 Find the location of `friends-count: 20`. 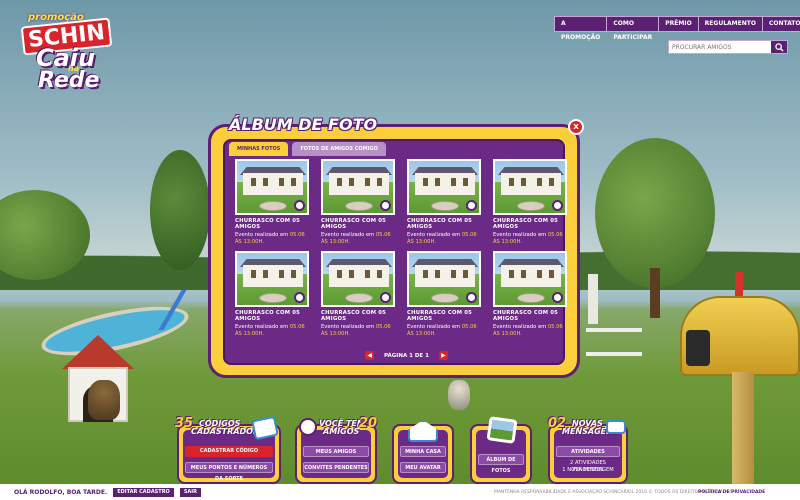

friends-count: 20 is located at coordinates (368, 423).